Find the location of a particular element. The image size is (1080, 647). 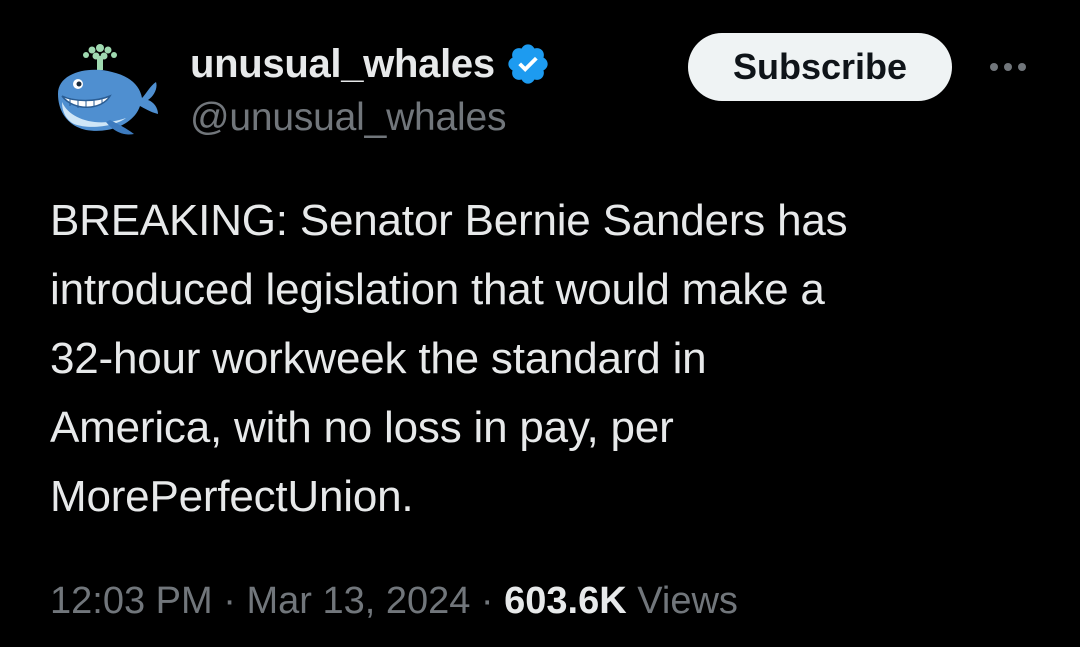

display-name: unusual_whales is located at coordinates (342, 64).